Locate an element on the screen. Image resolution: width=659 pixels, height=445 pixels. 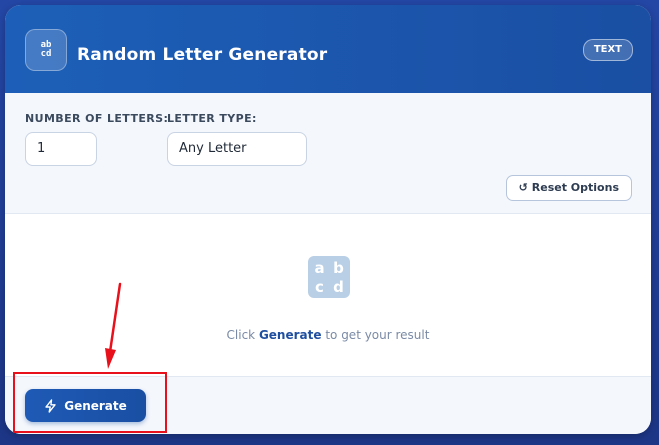
abcd-placeholder-icon: a b c d is located at coordinates (329, 277).